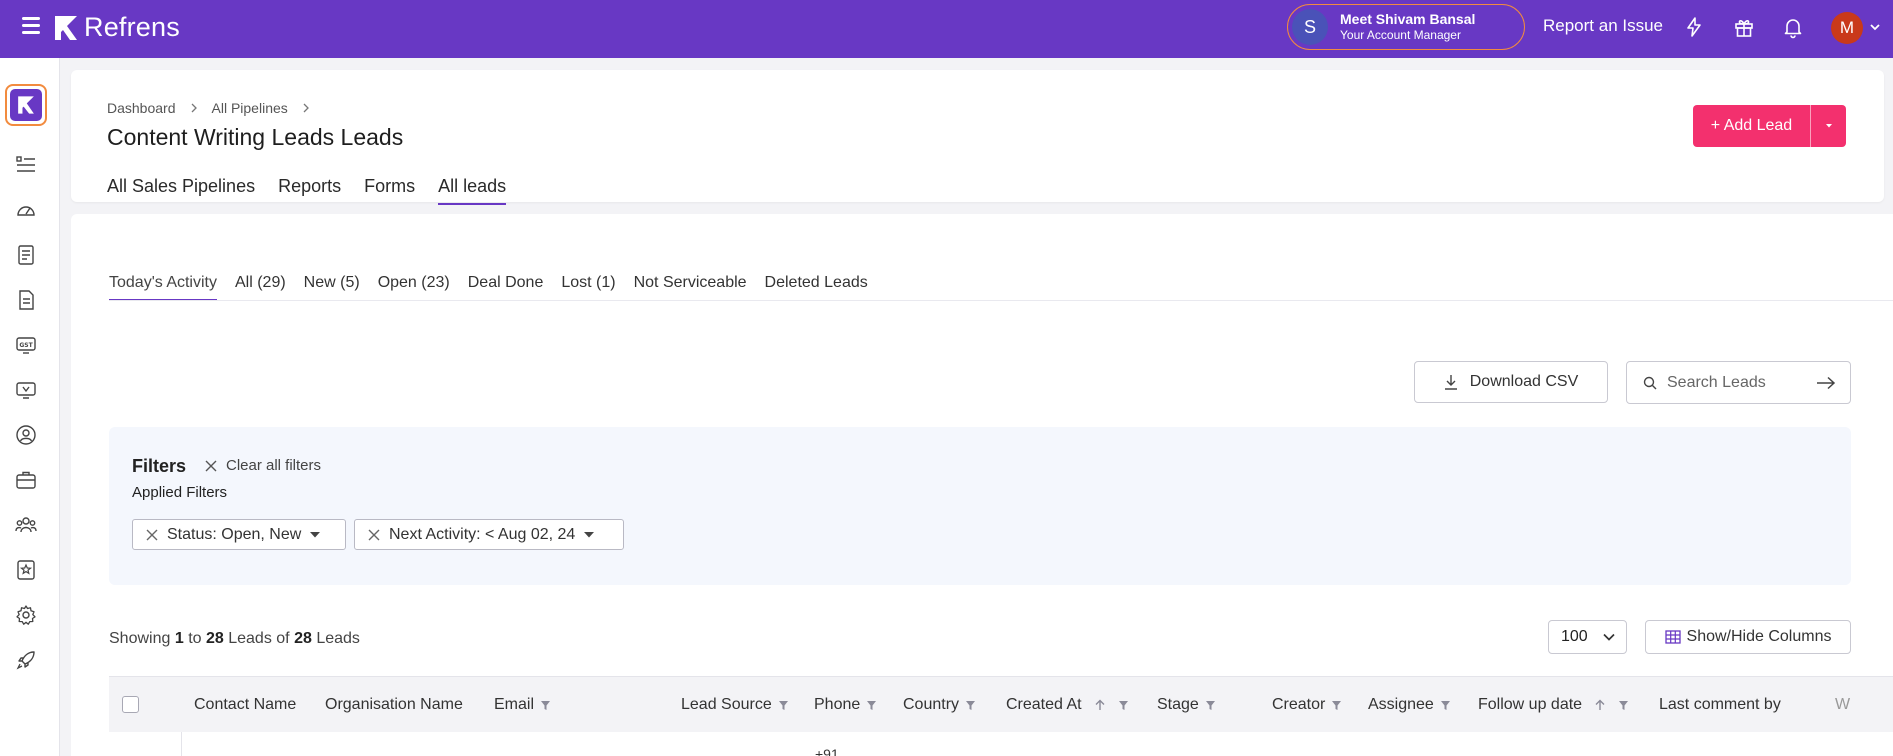 The height and width of the screenshot is (756, 1893). Describe the element at coordinates (179, 638) in the screenshot. I see `showing-from: 1` at that location.